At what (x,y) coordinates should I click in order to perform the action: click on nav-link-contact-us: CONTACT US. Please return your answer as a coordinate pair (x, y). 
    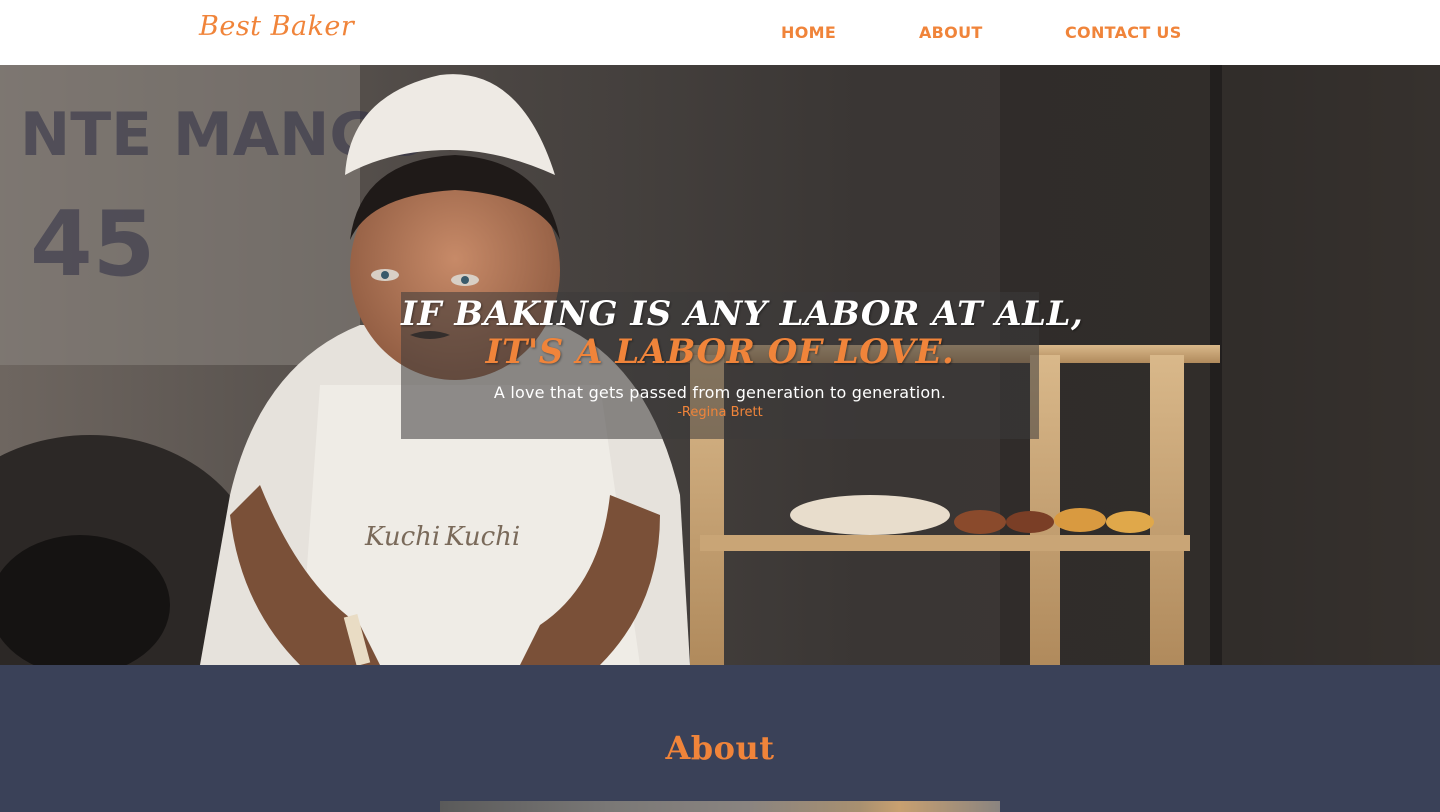
    Looking at the image, I should click on (1123, 32).